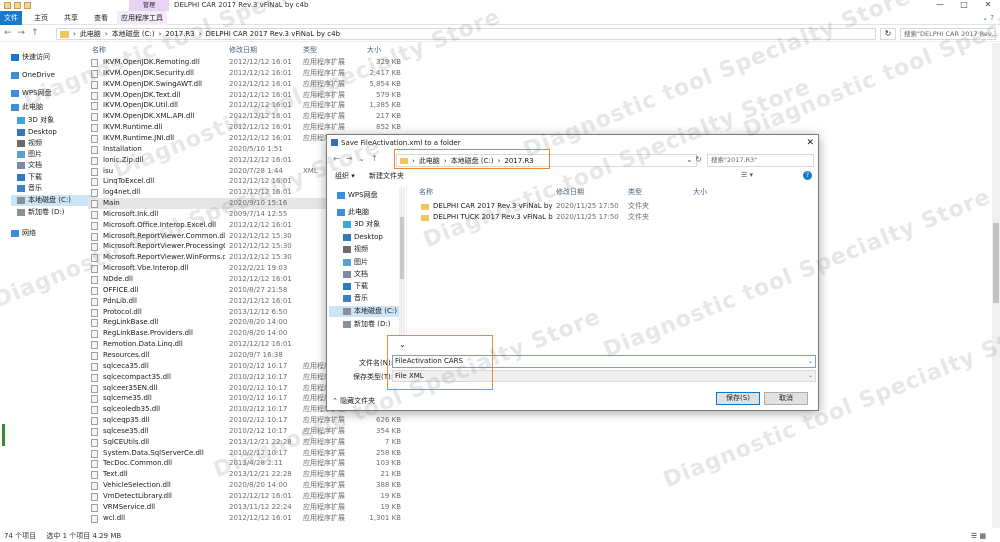  Describe the element at coordinates (948, 34) in the screenshot. I see `search-input: 搜索"DELPHI CAR 2017 Rev.3 vFiNaL by c4b"` at that location.